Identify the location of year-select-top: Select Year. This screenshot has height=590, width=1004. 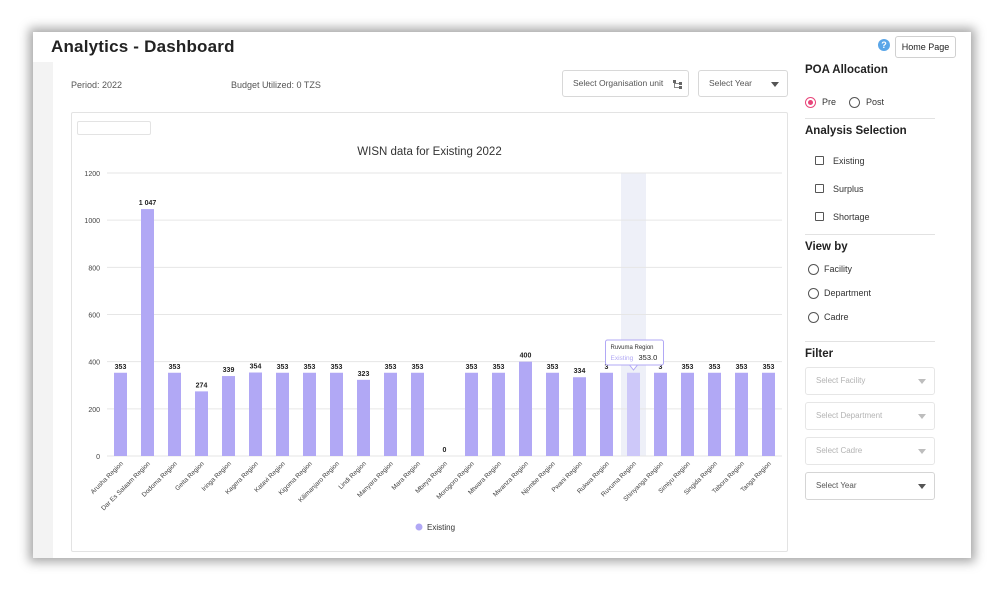
(743, 83).